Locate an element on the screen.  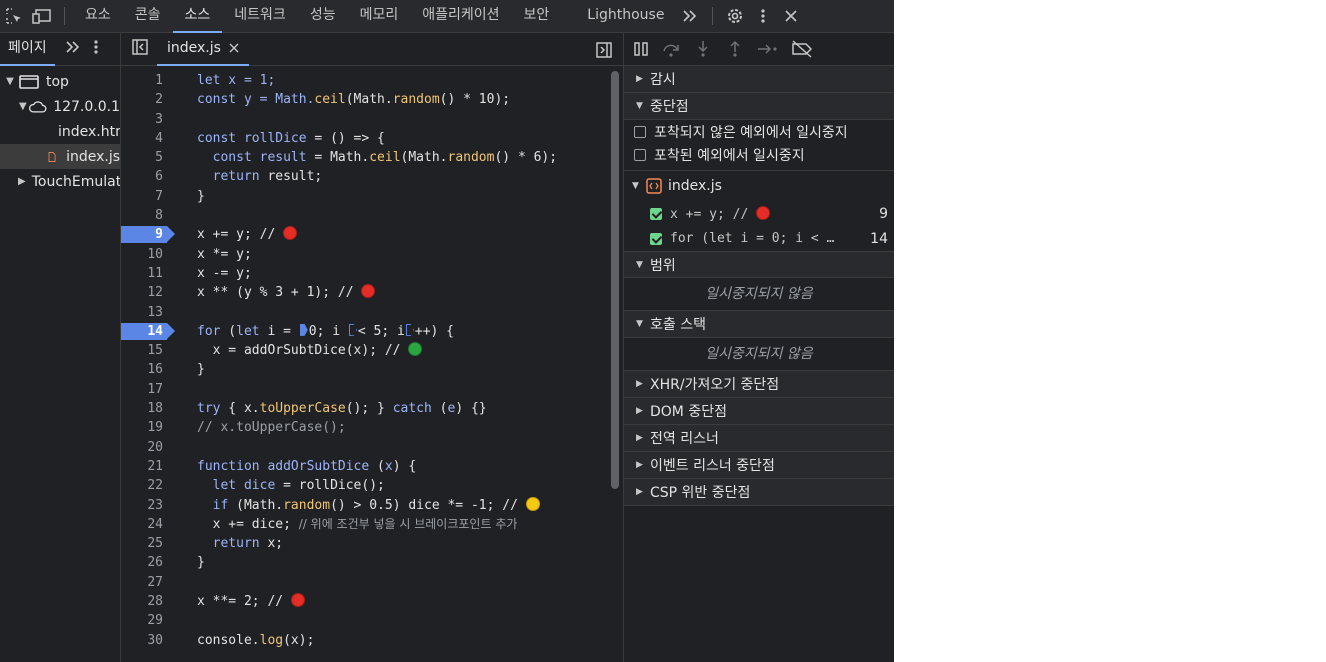
code-text: { x. is located at coordinates (240, 409).